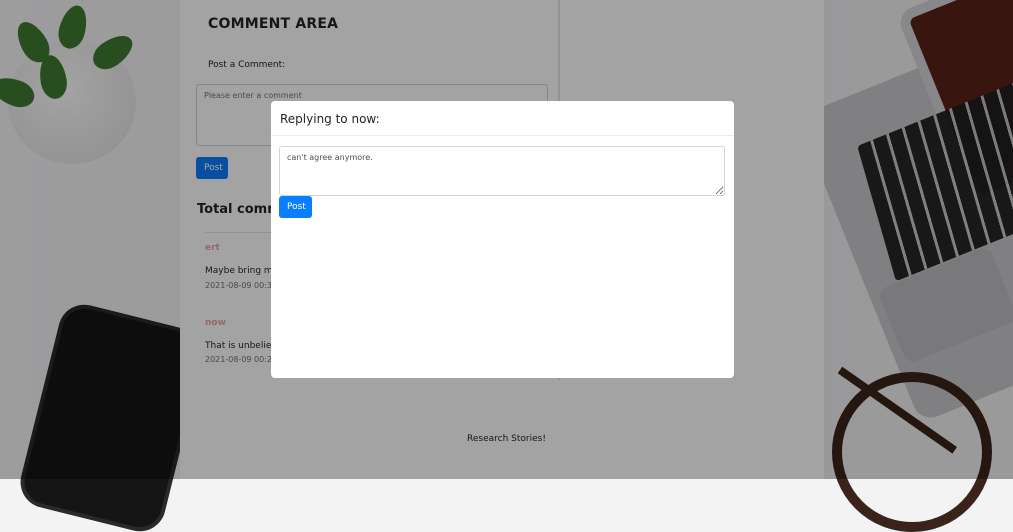  Describe the element at coordinates (502, 118) in the screenshot. I see `modal-header: Replying to now:` at that location.